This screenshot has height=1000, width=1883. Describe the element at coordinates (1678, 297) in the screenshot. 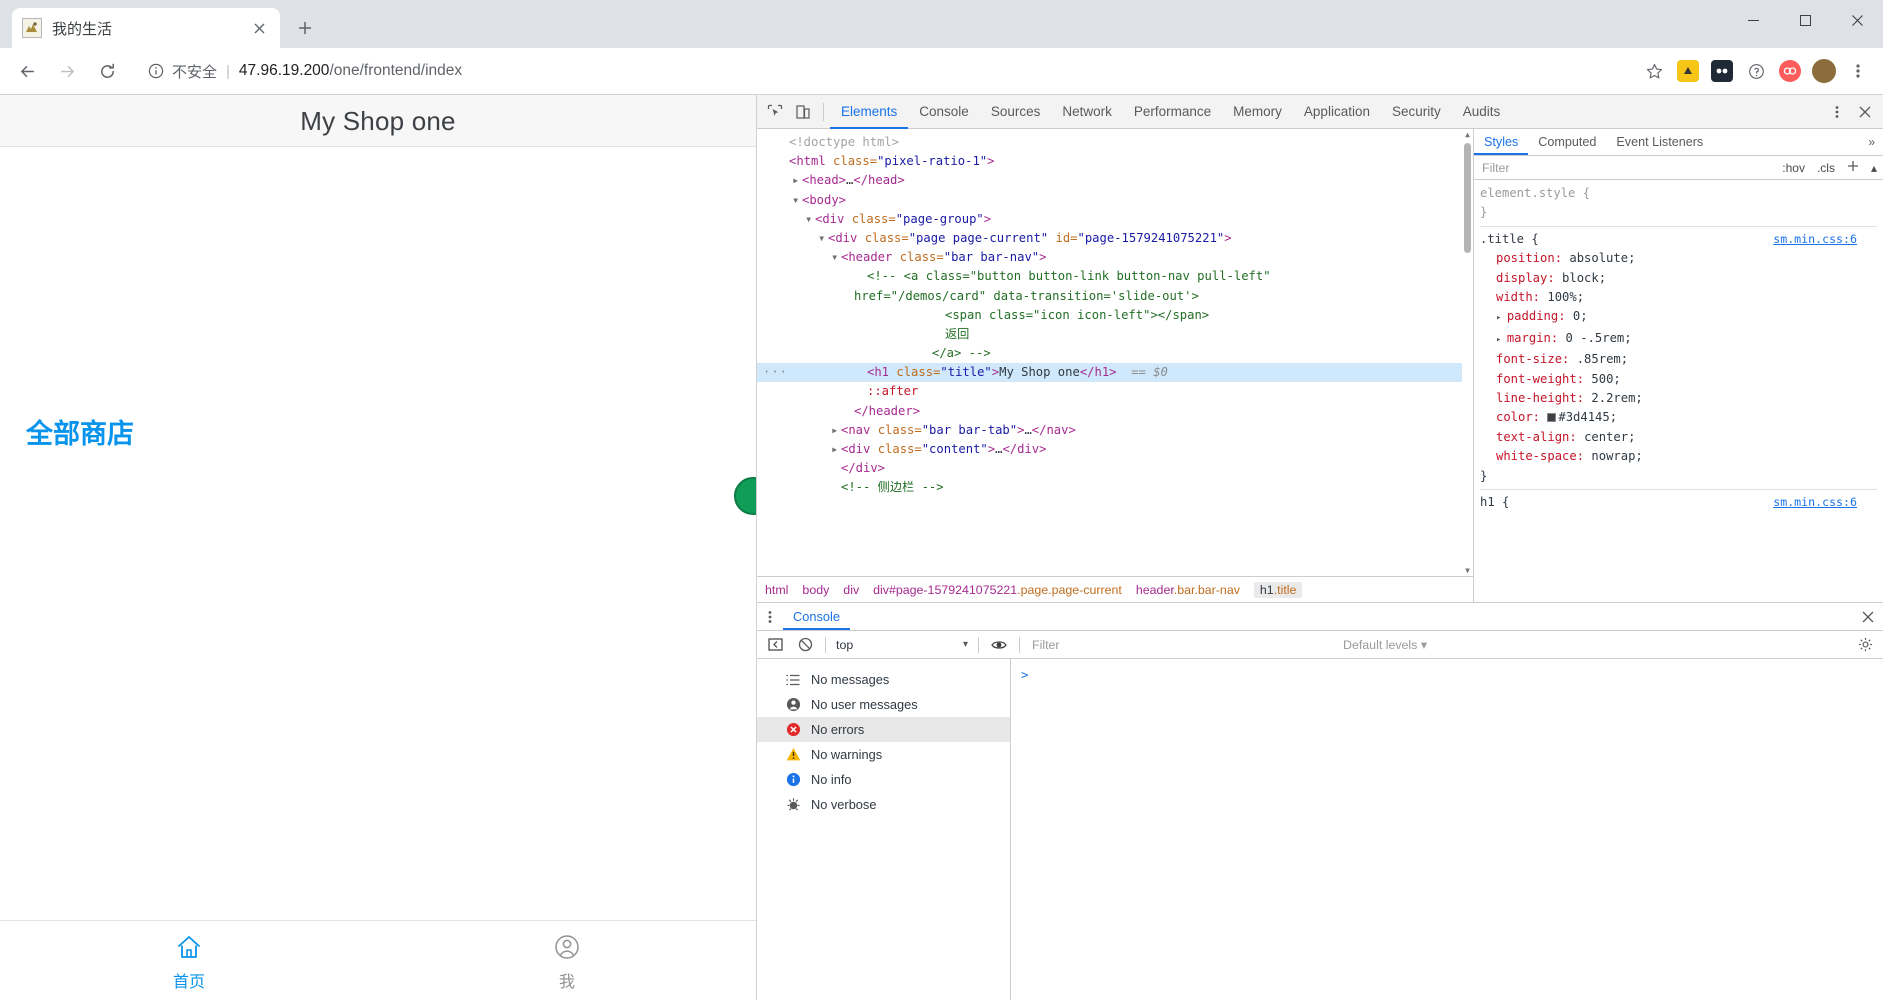

I see `css-property: width: 100%;` at that location.